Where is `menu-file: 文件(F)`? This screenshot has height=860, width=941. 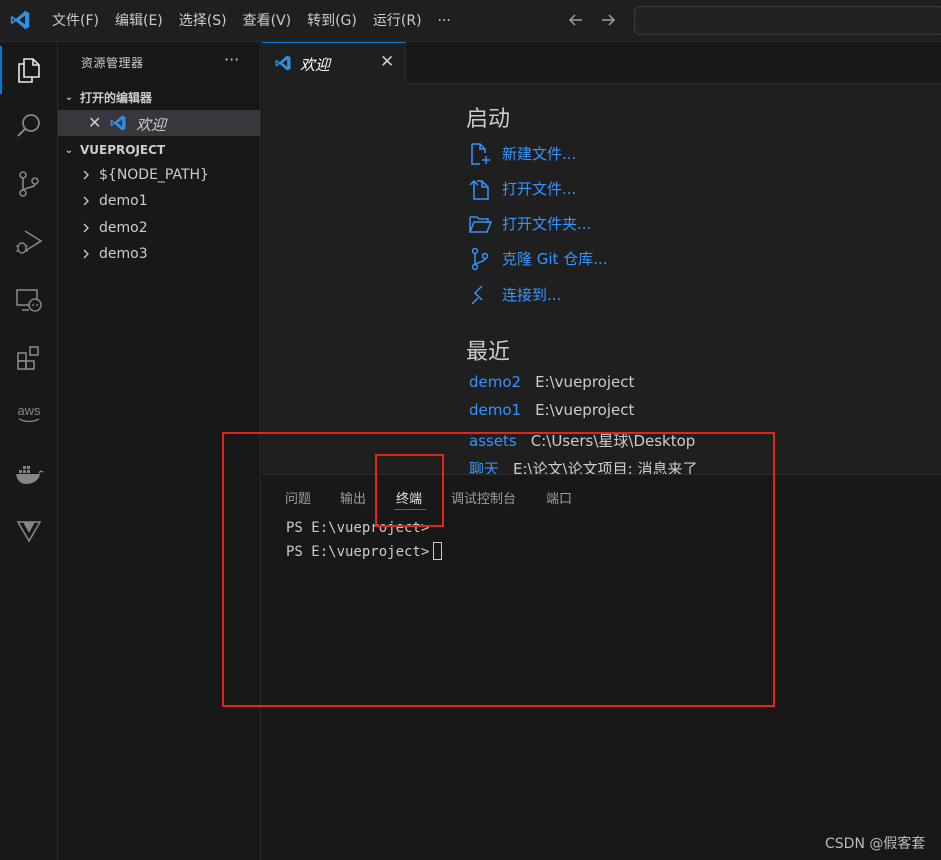 menu-file: 文件(F) is located at coordinates (75, 21).